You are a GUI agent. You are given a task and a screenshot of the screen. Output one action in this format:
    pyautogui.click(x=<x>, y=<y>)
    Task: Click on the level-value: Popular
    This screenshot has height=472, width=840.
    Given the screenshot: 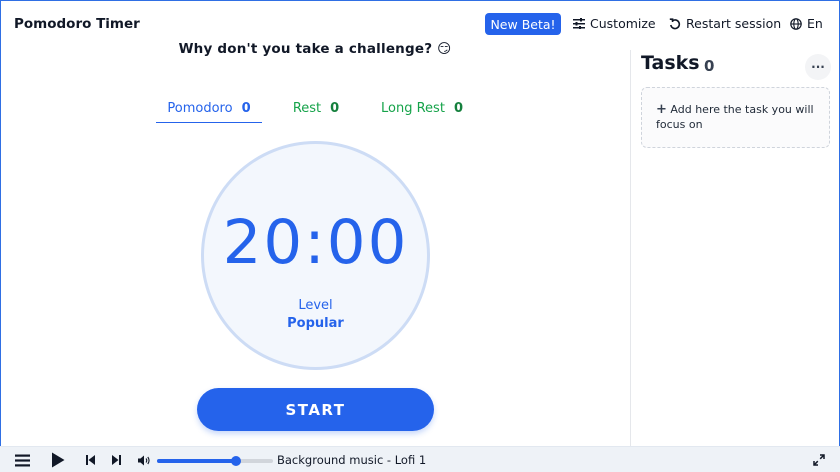 What is the action you would take?
    pyautogui.click(x=315, y=323)
    